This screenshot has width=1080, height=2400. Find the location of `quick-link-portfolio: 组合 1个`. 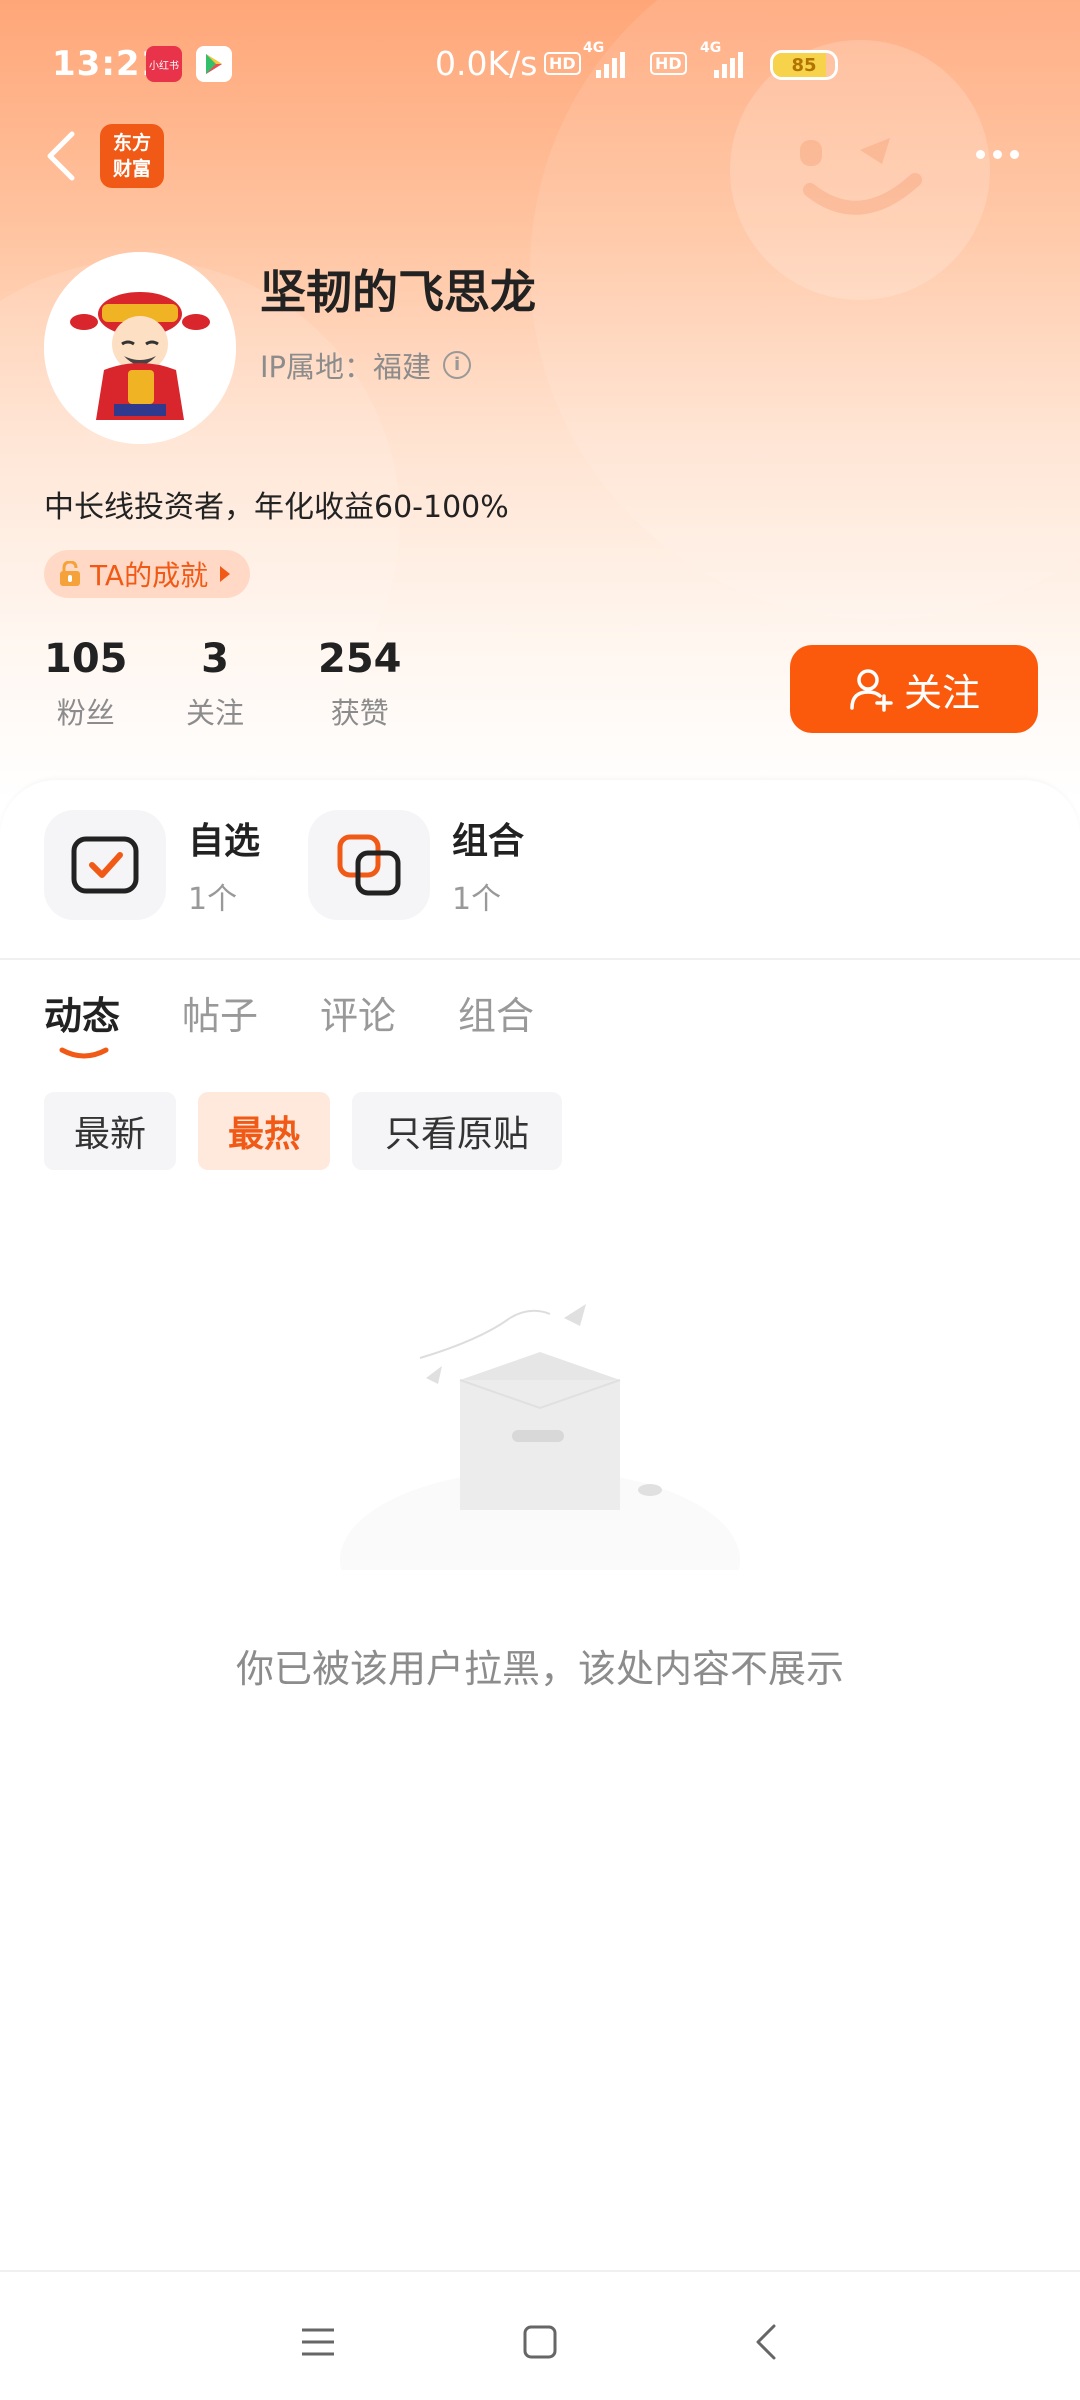

quick-link-portfolio: 组合 1个 is located at coordinates (416, 865).